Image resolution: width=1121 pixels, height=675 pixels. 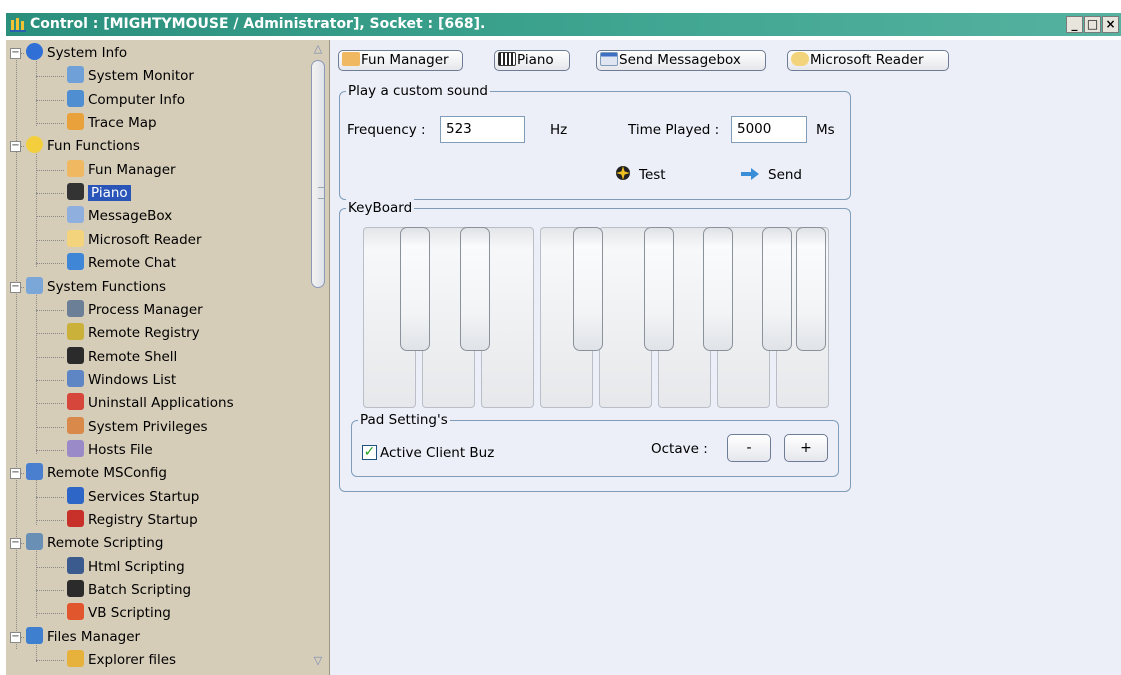 I want to click on tree-item-windows-list: Windows List, so click(x=121, y=380).